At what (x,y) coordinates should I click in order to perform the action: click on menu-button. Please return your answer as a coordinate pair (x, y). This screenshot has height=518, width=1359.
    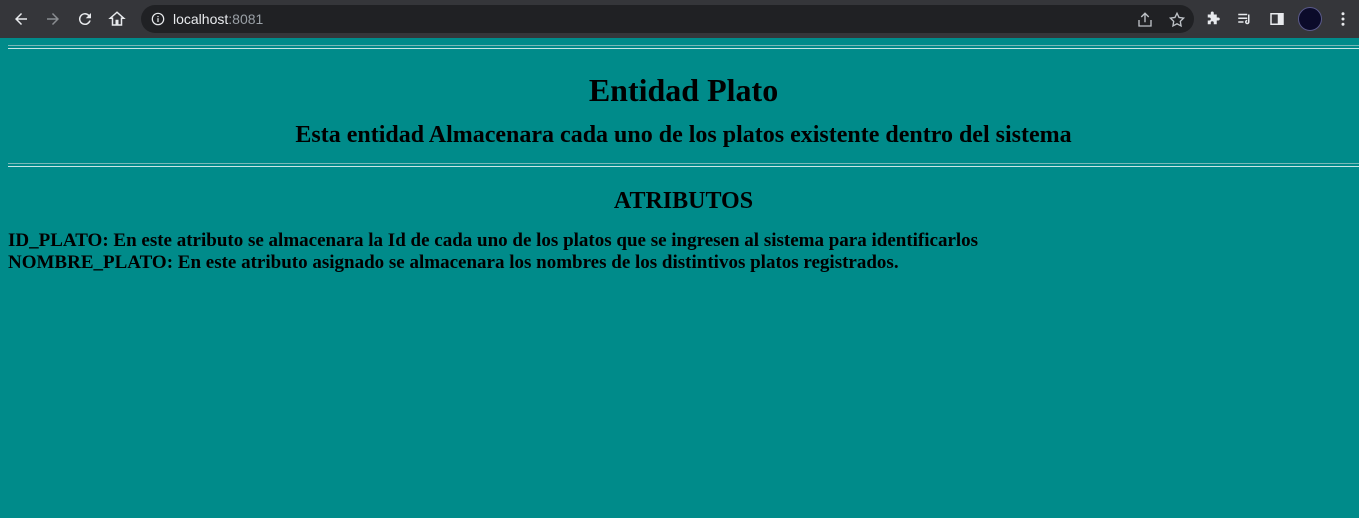
    Looking at the image, I should click on (1343, 19).